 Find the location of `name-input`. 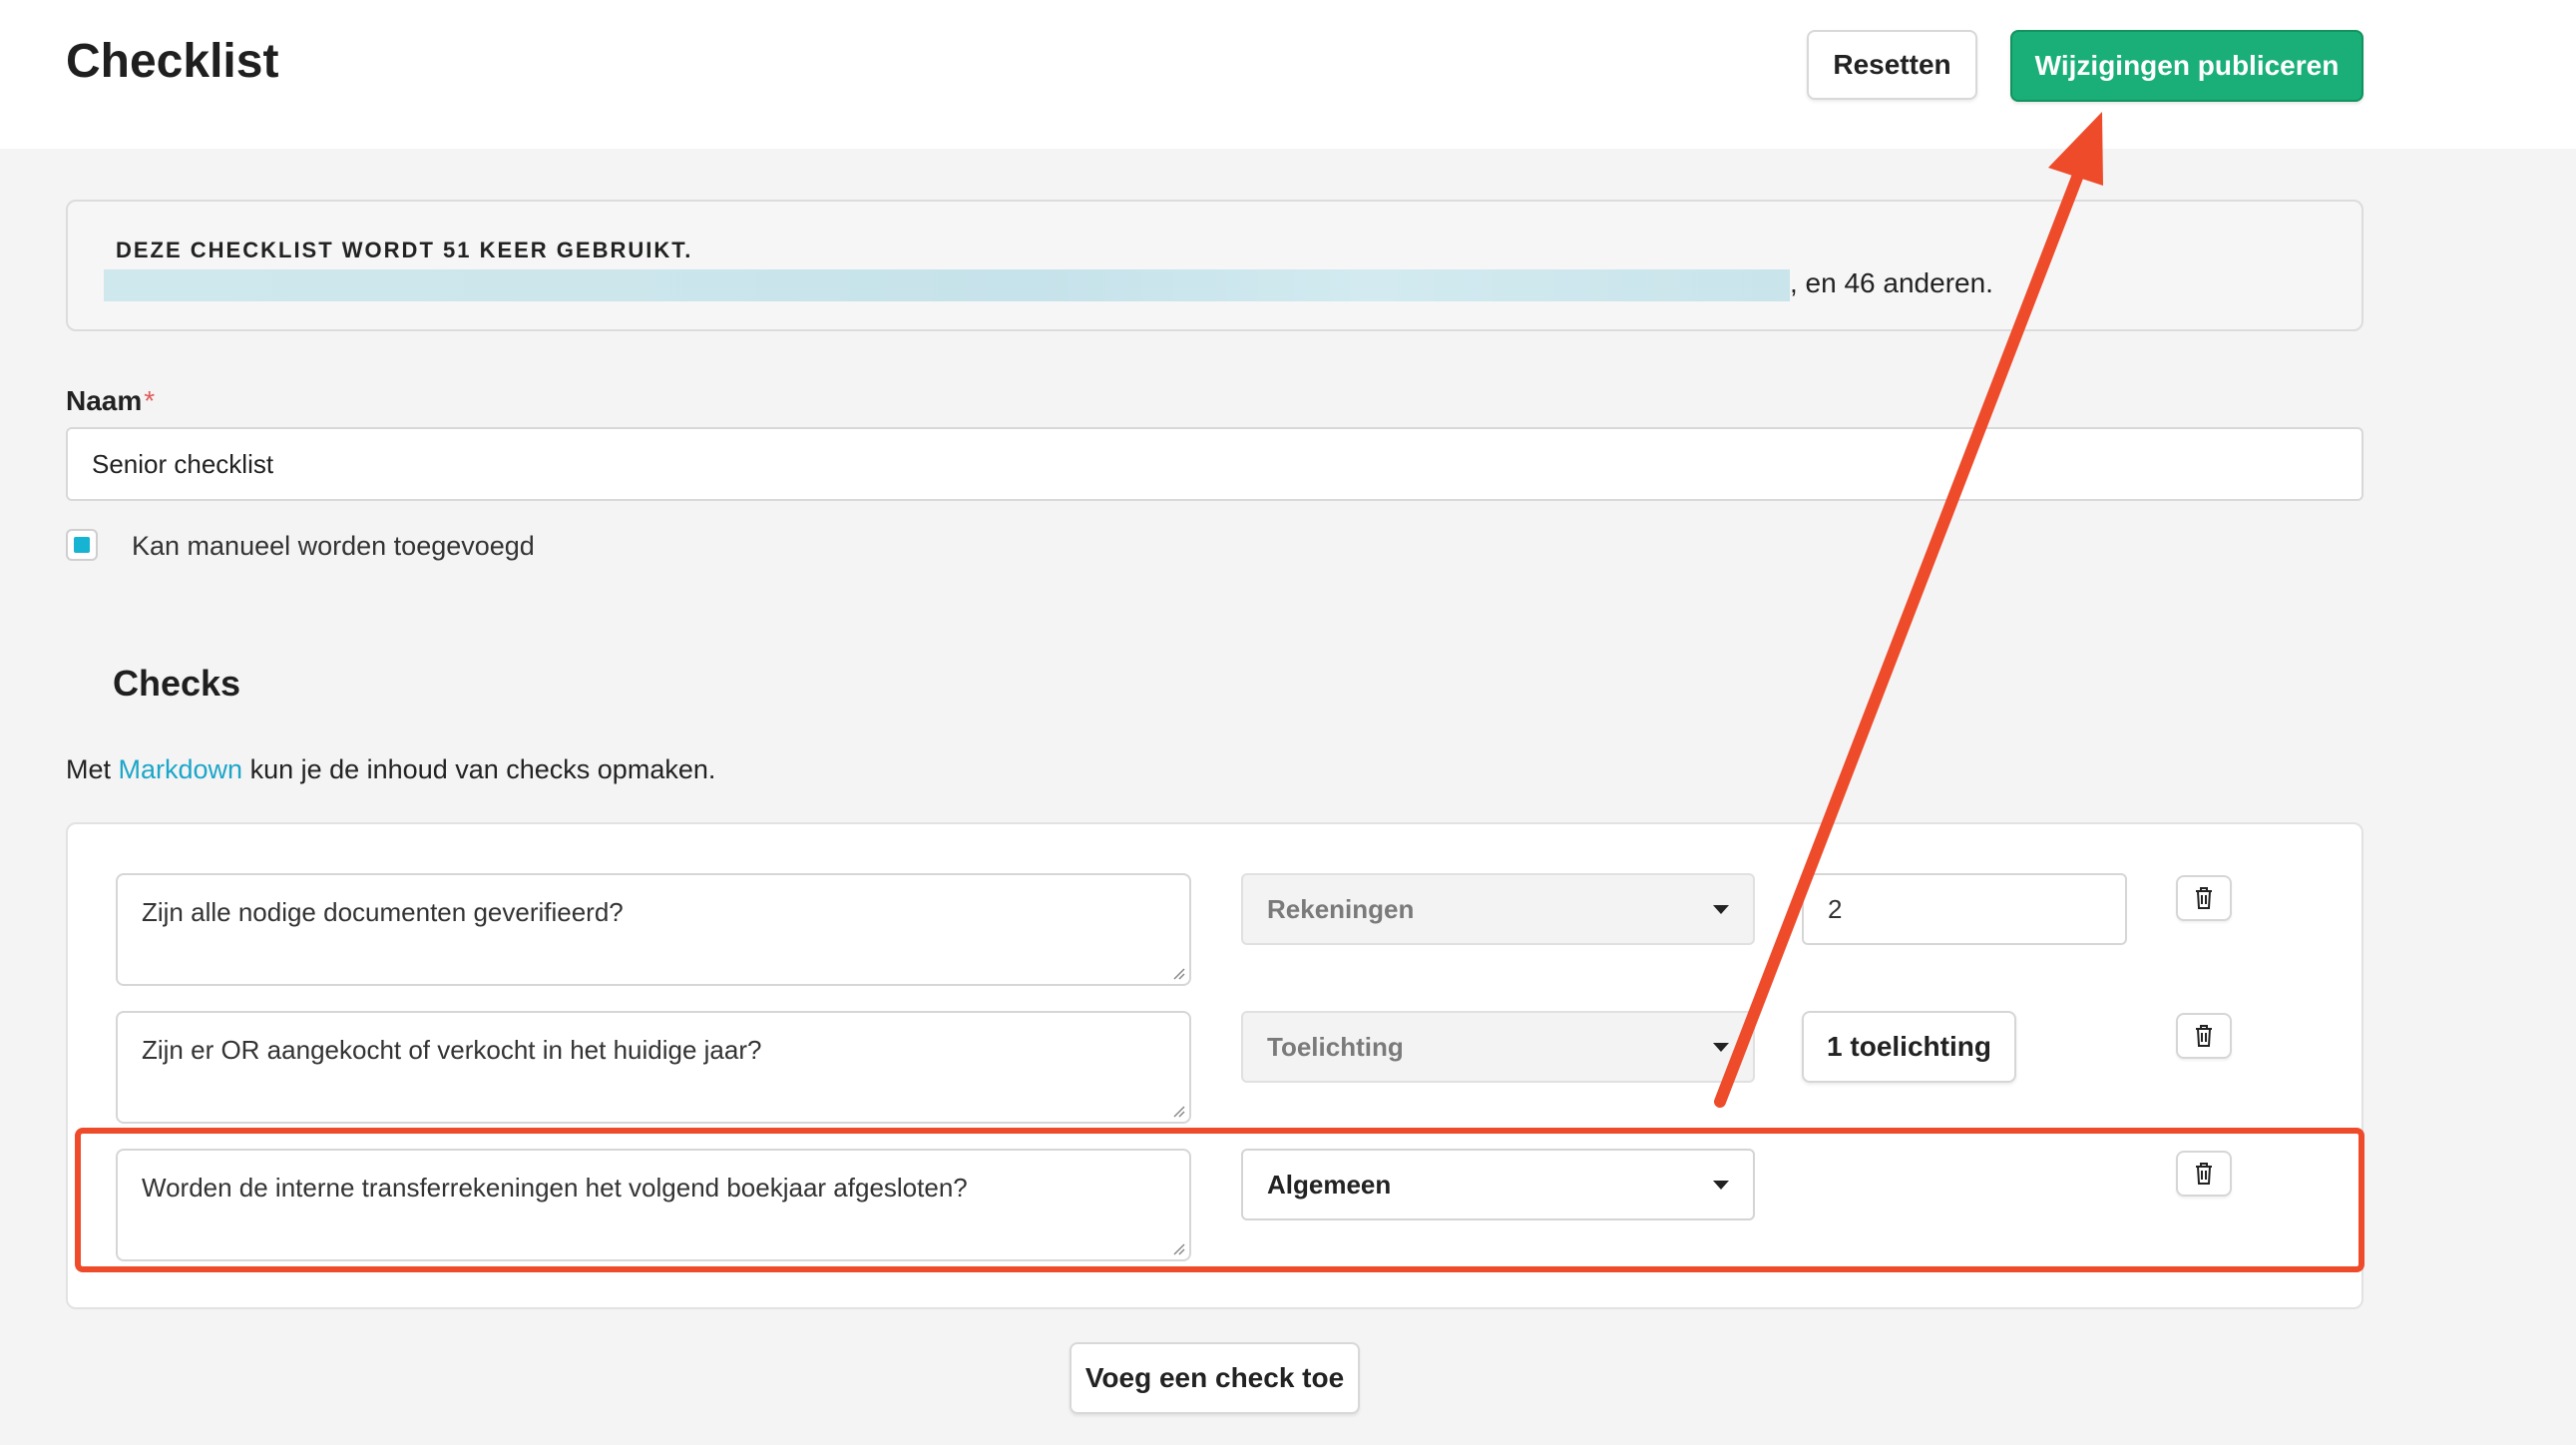

name-input is located at coordinates (1214, 464).